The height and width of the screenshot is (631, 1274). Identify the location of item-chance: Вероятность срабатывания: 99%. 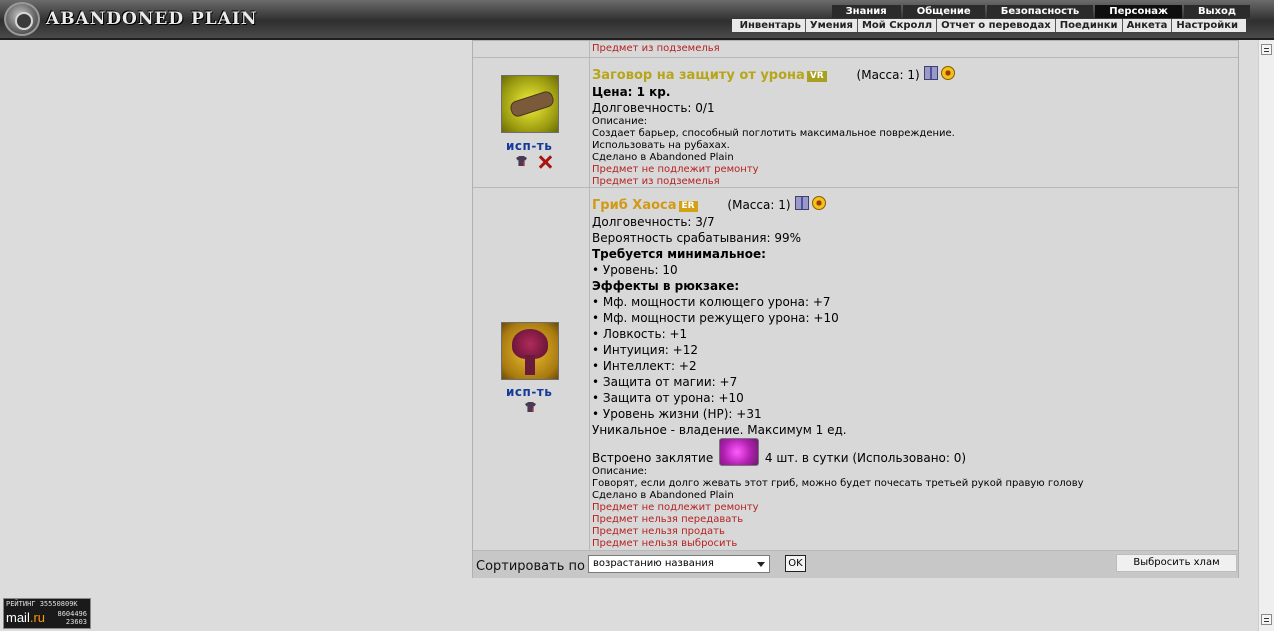
(697, 238).